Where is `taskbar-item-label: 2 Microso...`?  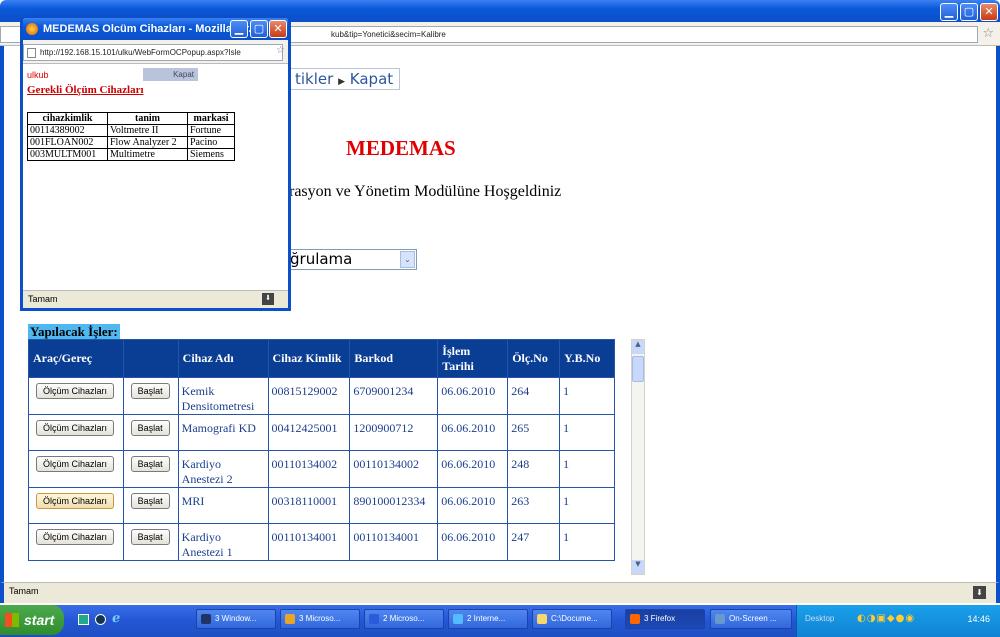 taskbar-item-label: 2 Microso... is located at coordinates (404, 618).